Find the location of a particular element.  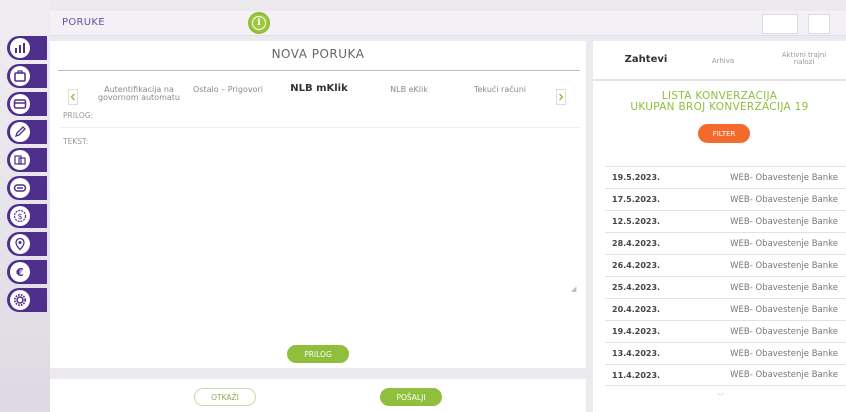

edit-icon is located at coordinates (20, 132).